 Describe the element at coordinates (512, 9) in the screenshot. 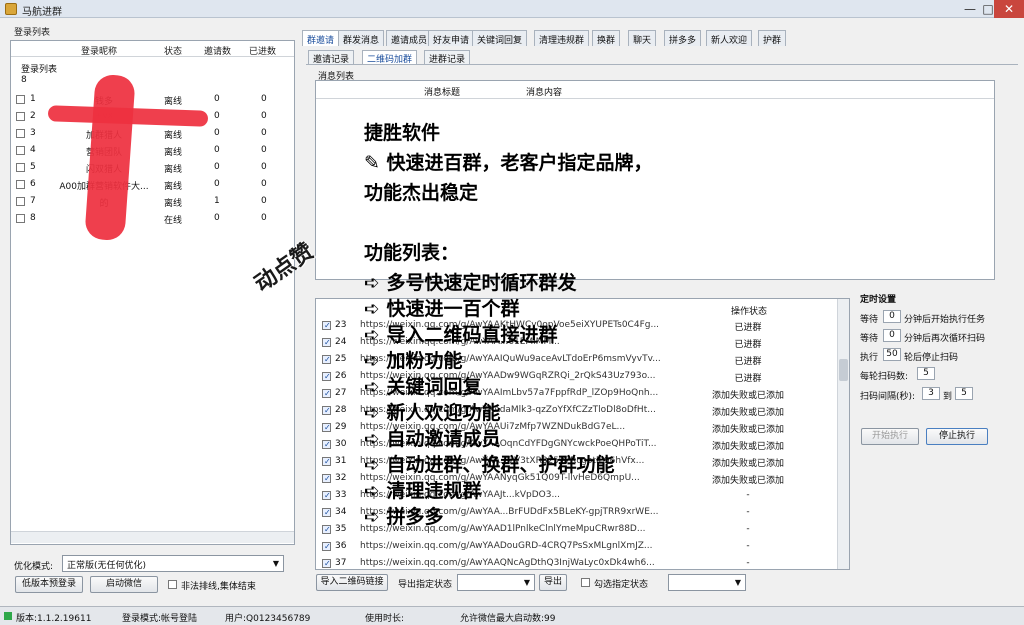

I see `title-bar: 马航进群 — □ ✕` at that location.